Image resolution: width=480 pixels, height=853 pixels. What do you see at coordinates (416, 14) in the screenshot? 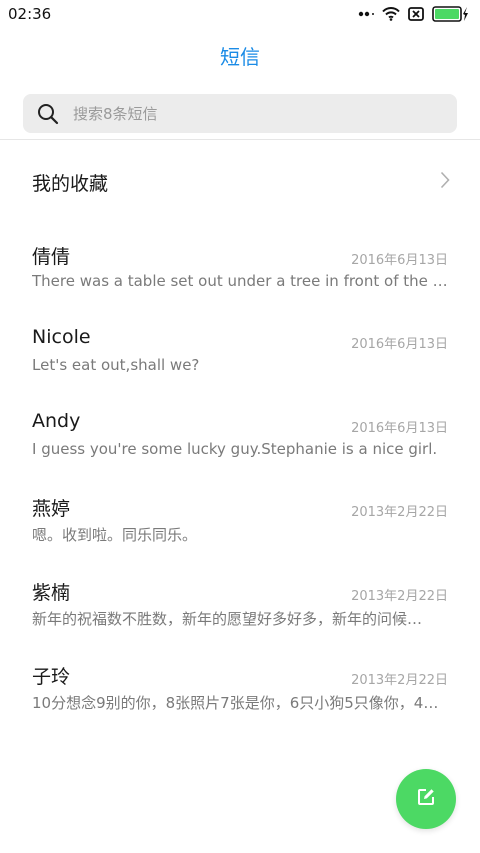
I see `no-sim-icon` at bounding box center [416, 14].